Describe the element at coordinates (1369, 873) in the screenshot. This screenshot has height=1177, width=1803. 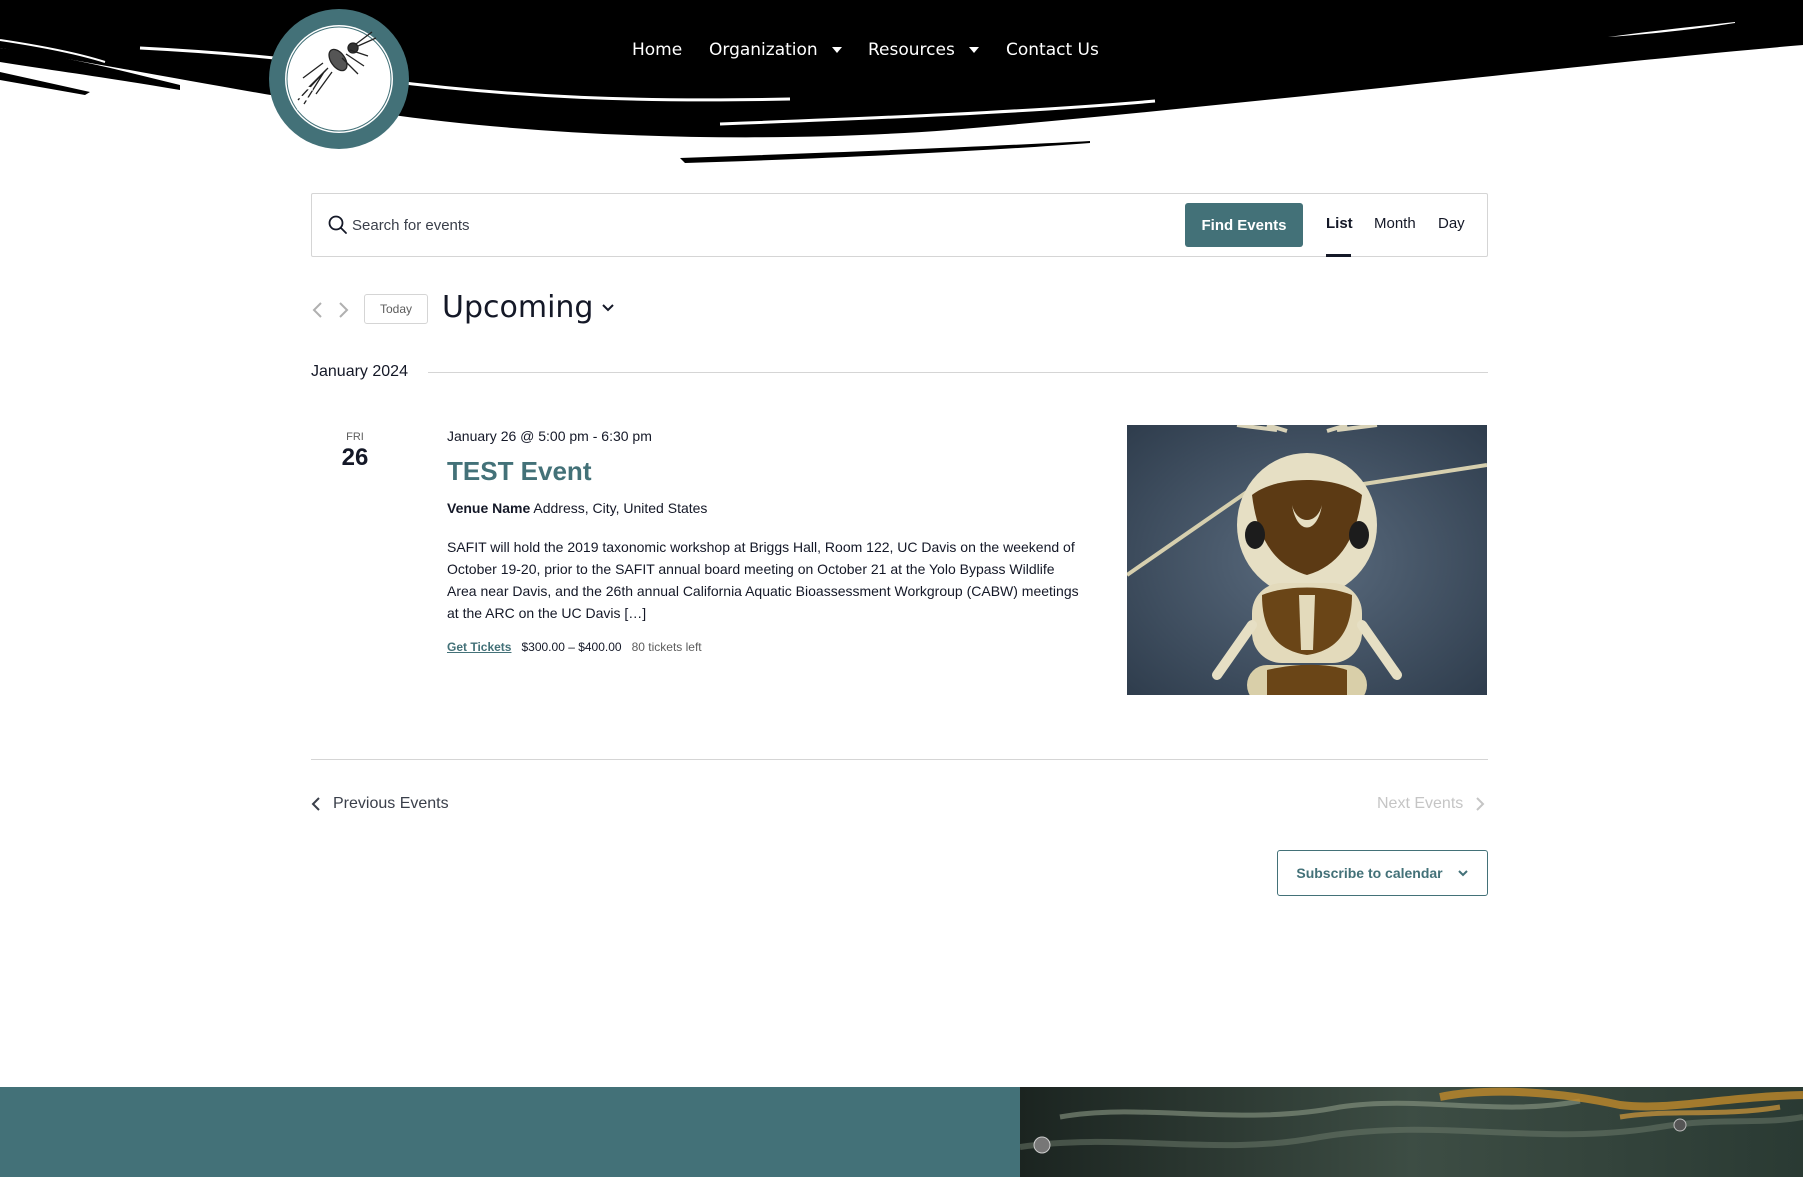
I see `subscribe-label: Subscribe to calendar` at that location.